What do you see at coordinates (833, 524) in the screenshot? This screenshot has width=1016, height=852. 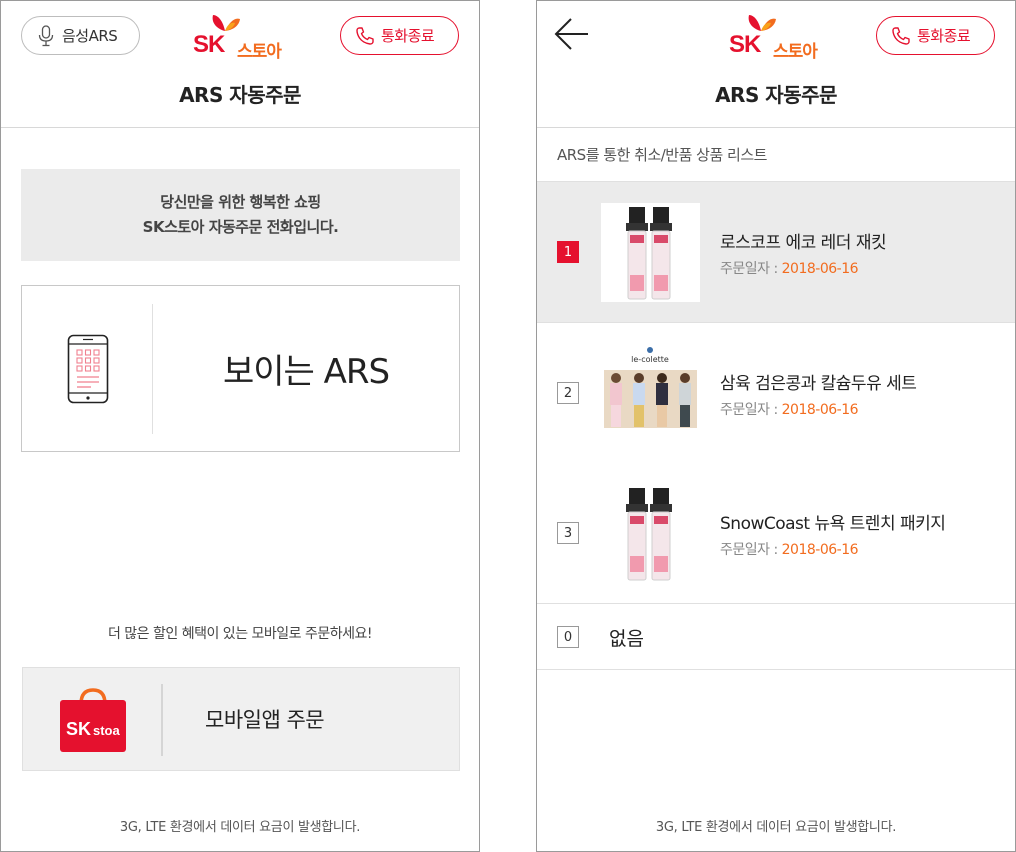 I see `product-name: SnowCoast 뉴욕 트렌치 패키지` at bounding box center [833, 524].